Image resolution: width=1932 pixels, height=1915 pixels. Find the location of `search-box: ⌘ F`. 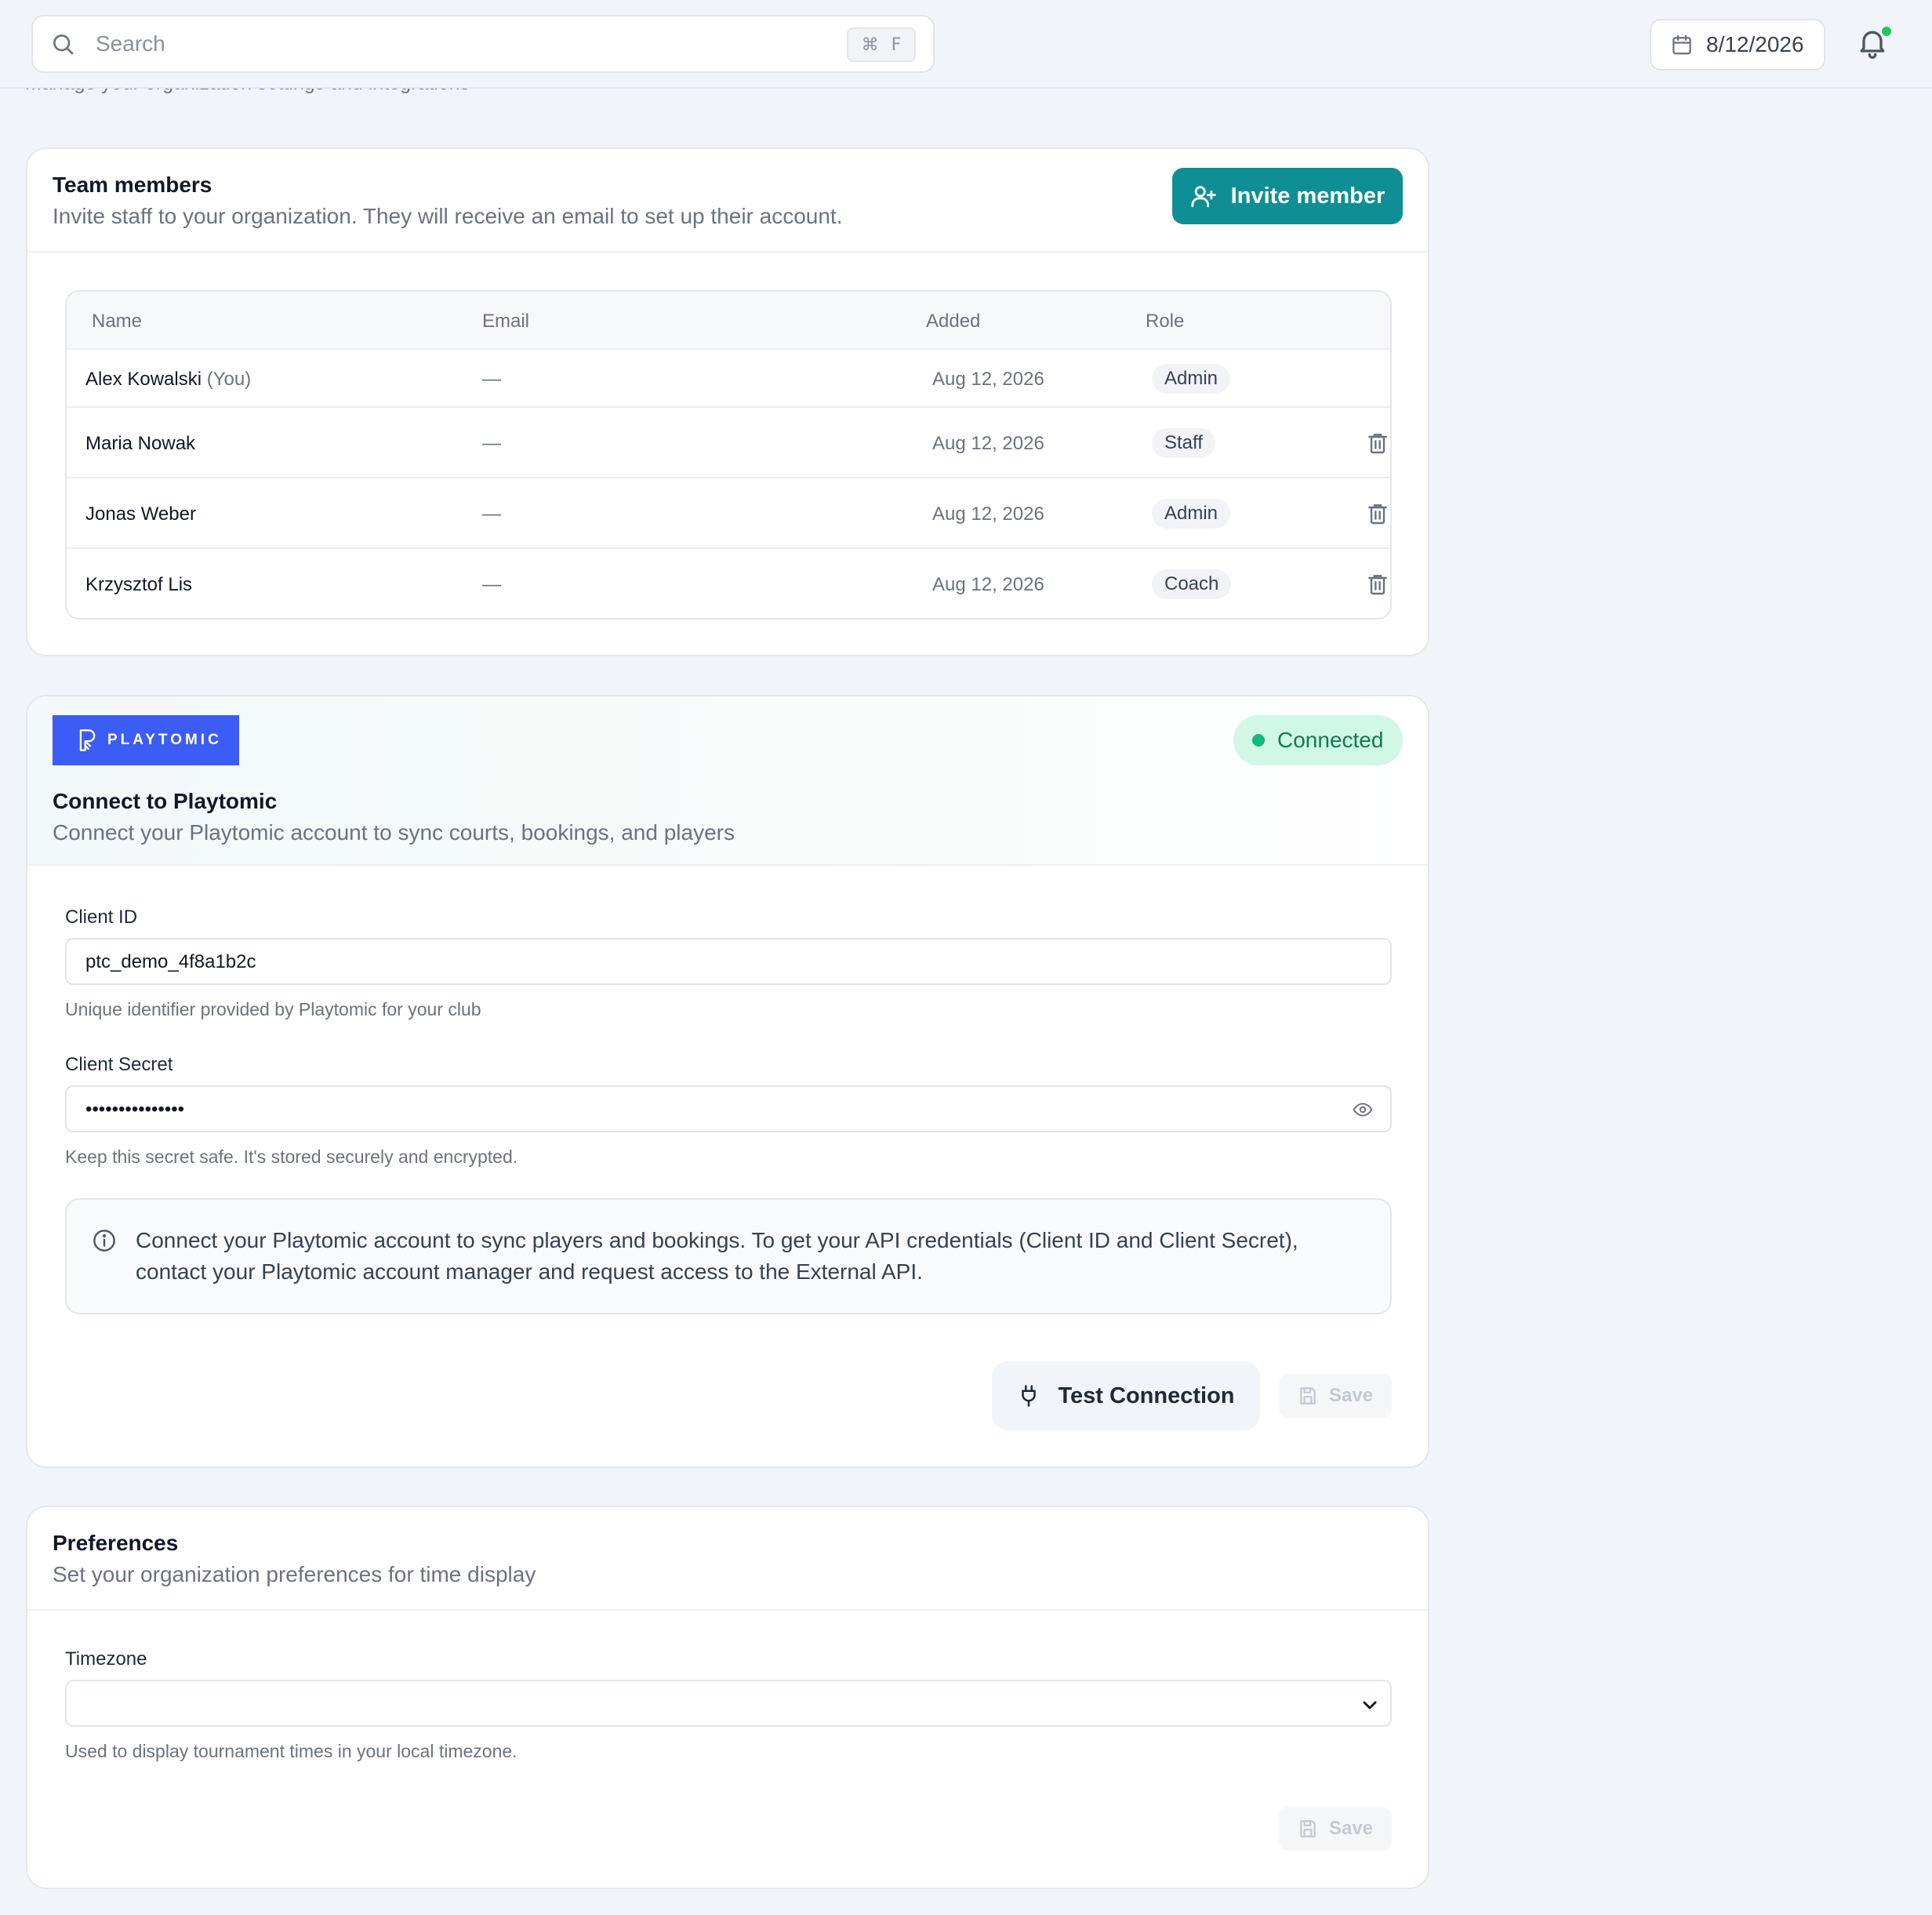

search-box: ⌘ F is located at coordinates (483, 44).